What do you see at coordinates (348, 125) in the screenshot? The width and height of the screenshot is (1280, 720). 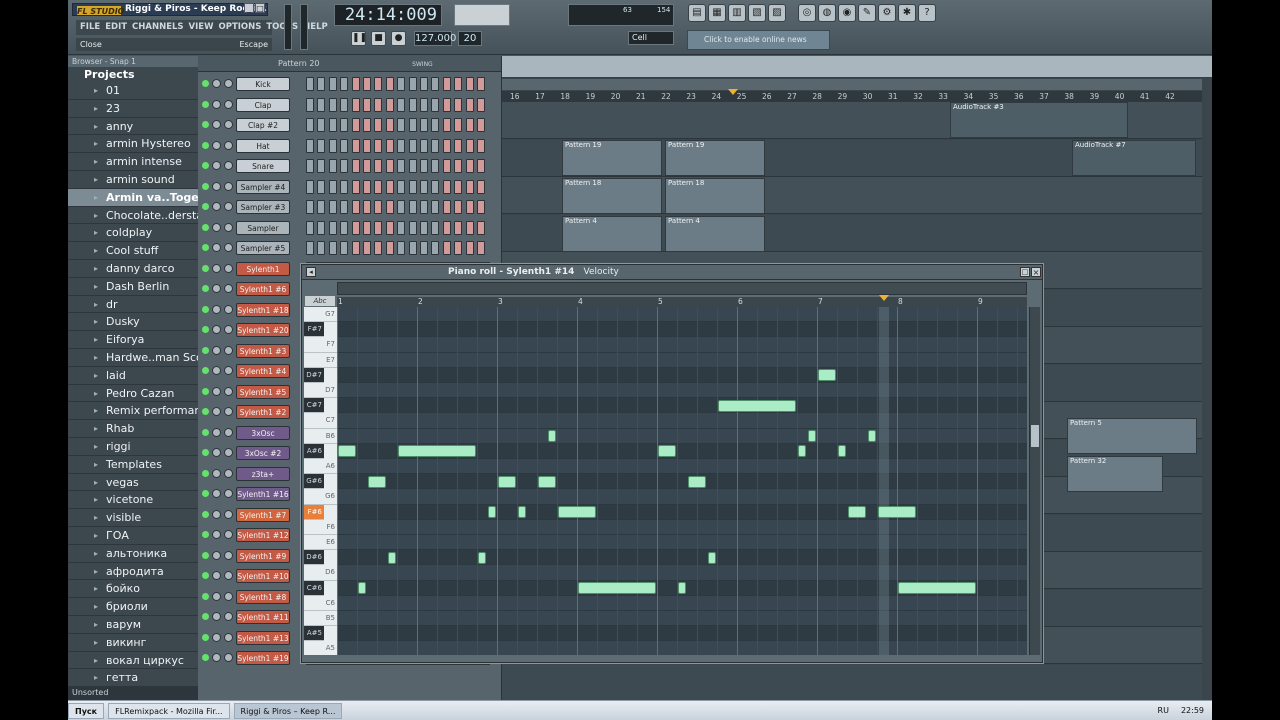 I see `channel-row: Clap #2` at bounding box center [348, 125].